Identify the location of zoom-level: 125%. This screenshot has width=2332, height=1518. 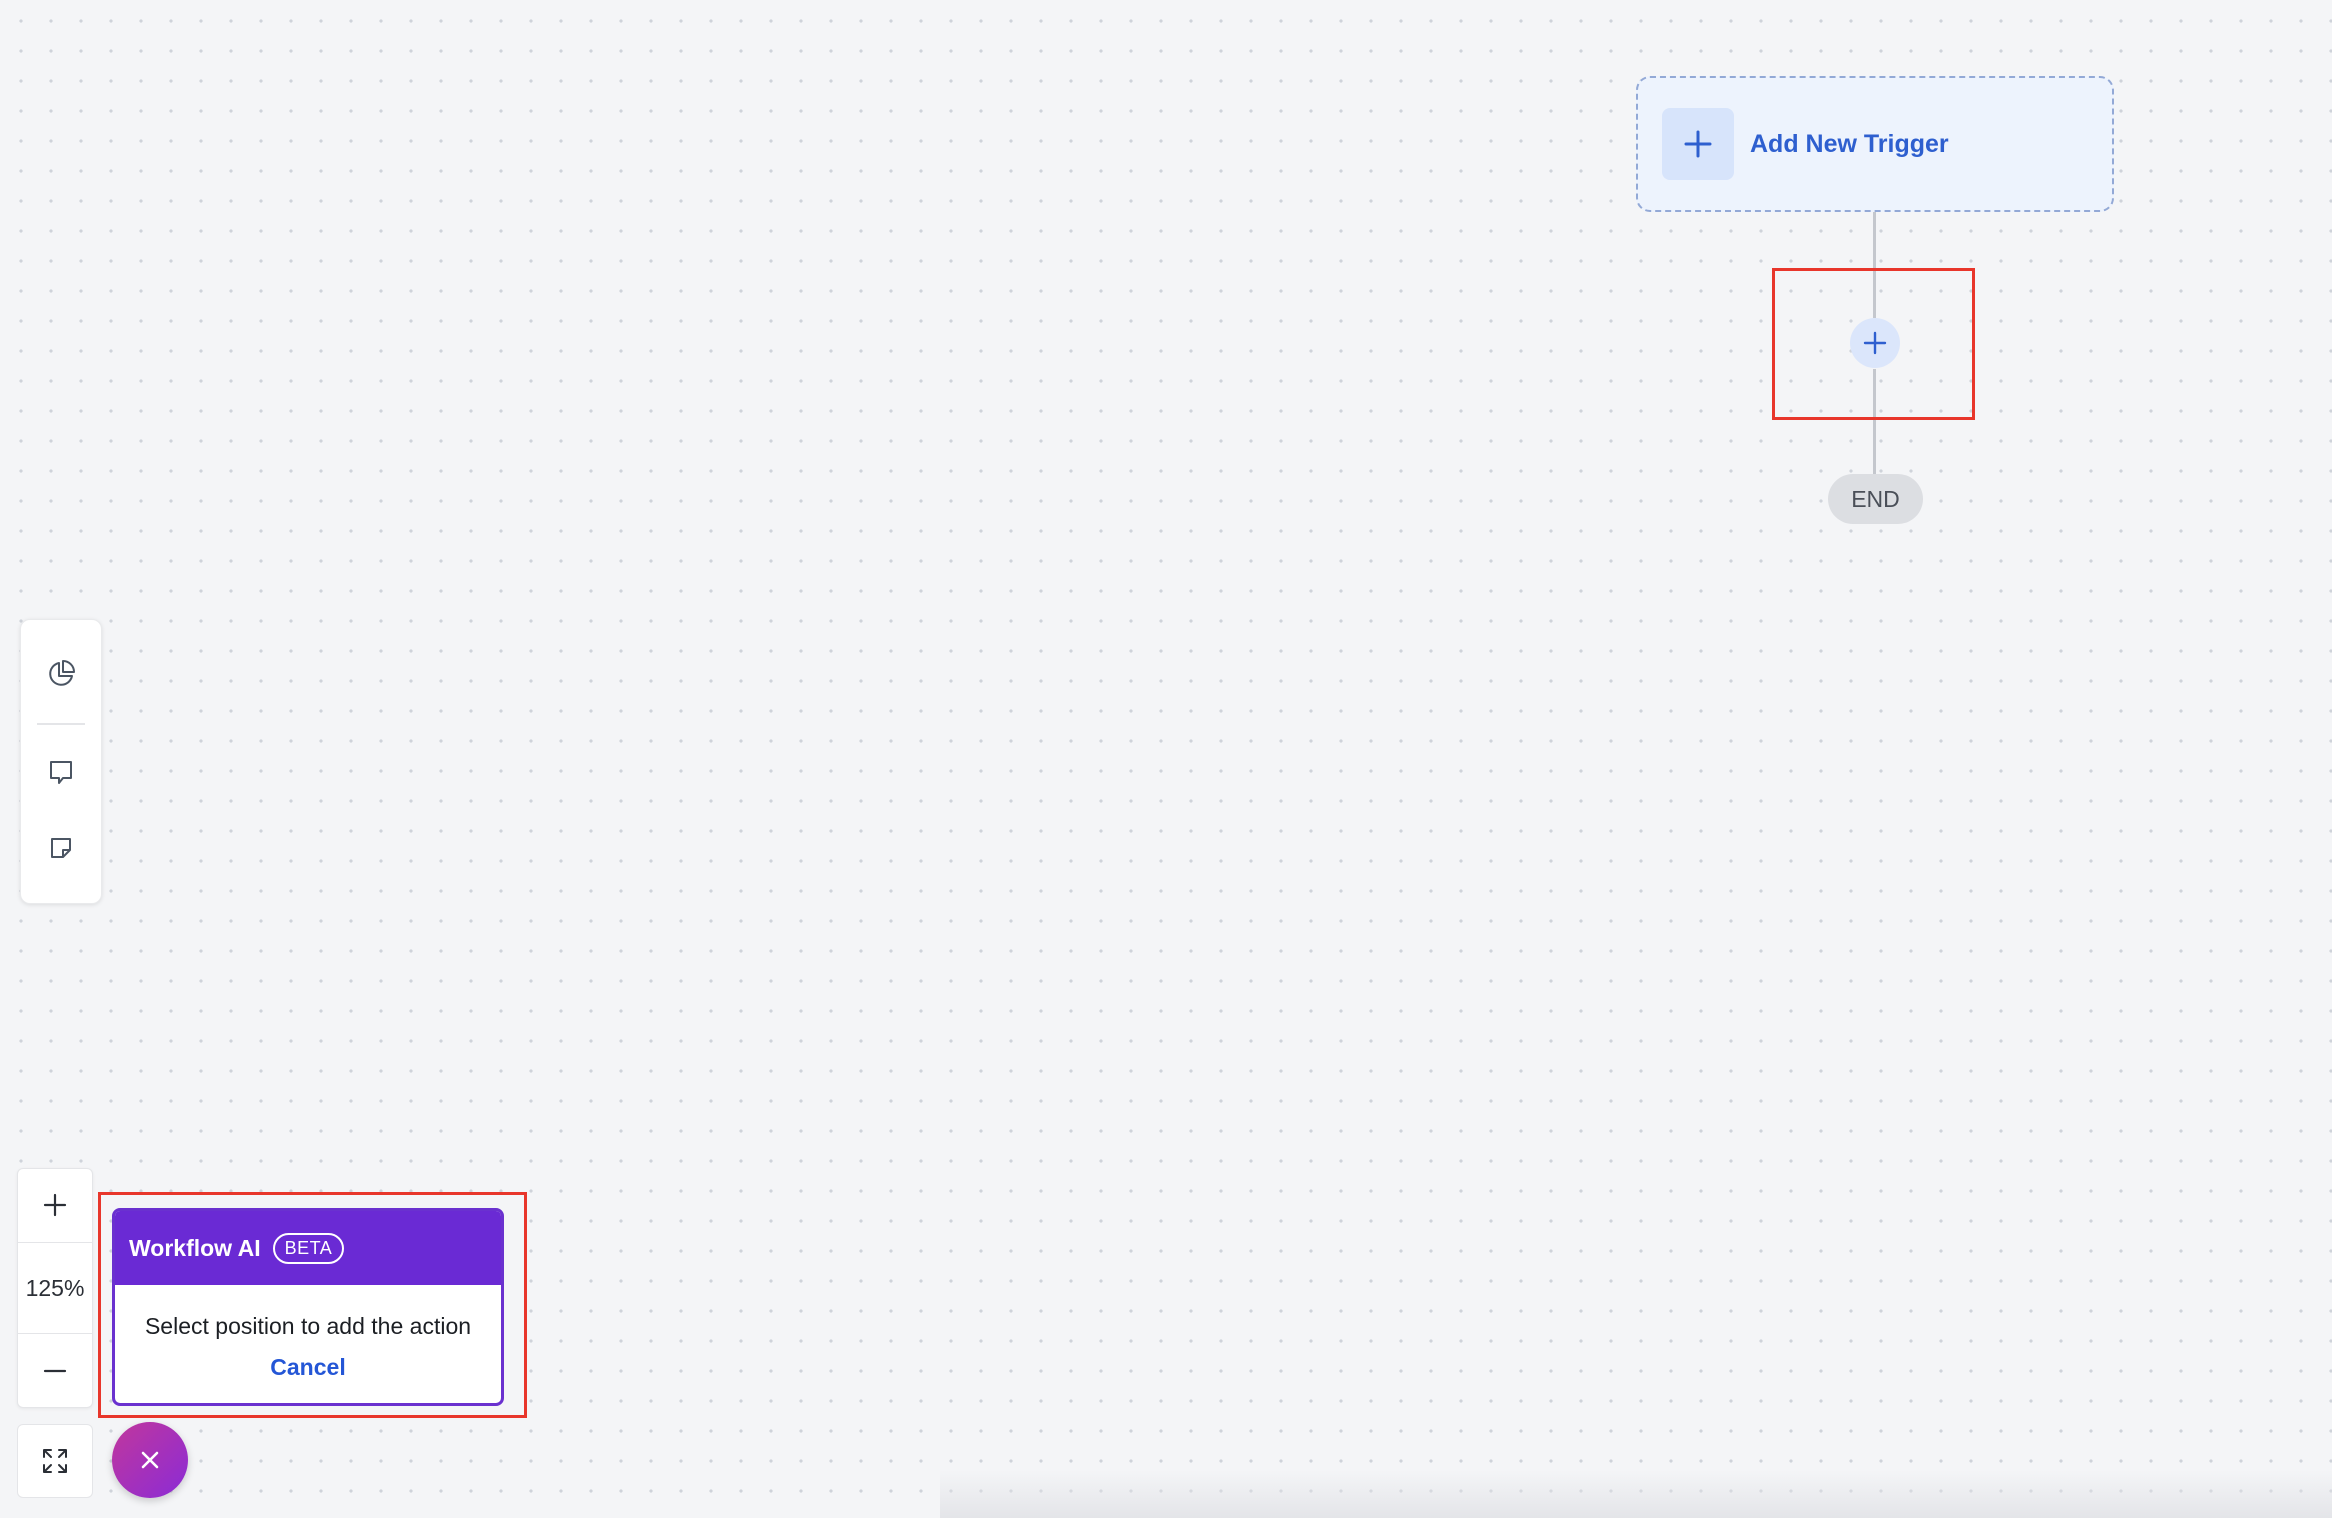
(55, 1288).